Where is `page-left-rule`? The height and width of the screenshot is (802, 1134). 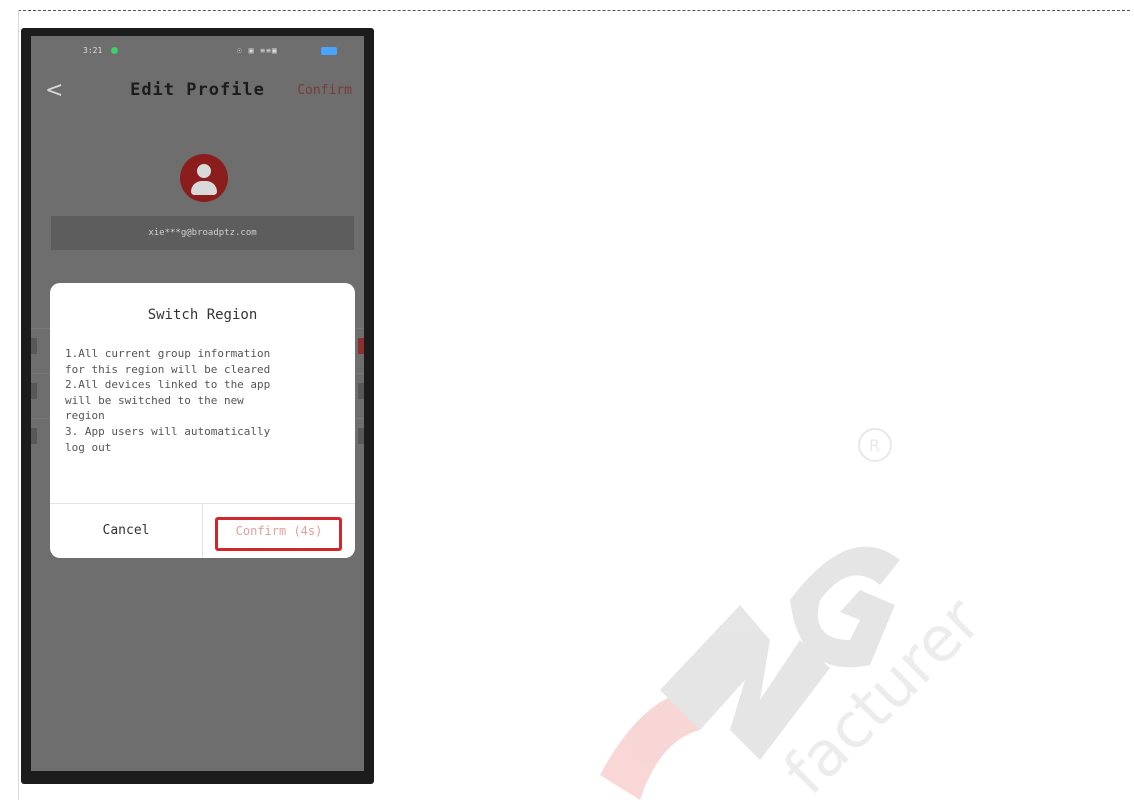 page-left-rule is located at coordinates (18, 405).